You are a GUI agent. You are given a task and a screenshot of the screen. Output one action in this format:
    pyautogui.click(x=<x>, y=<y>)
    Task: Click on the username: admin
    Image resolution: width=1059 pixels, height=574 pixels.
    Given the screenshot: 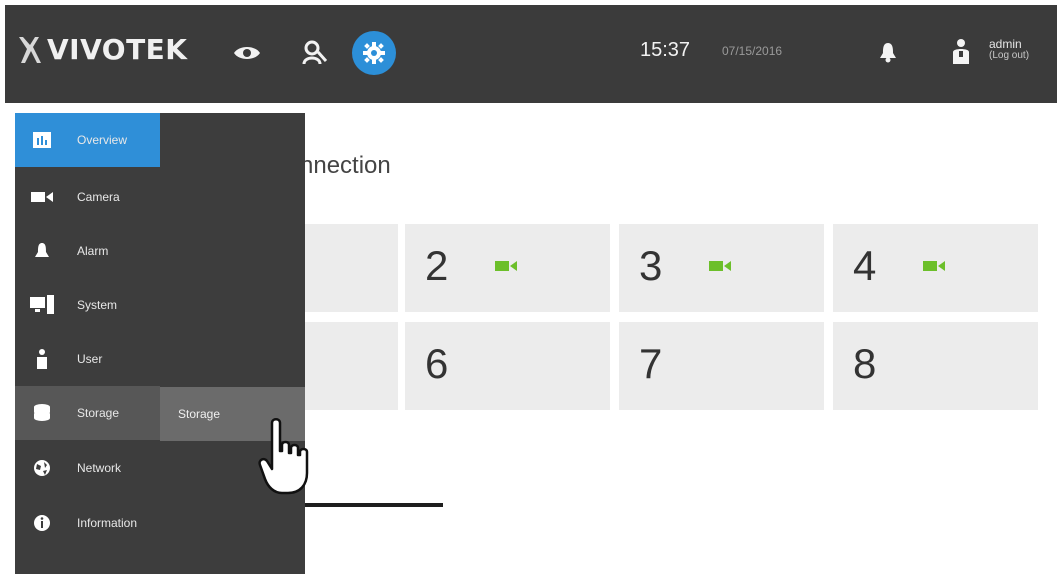 What is the action you would take?
    pyautogui.click(x=1005, y=44)
    